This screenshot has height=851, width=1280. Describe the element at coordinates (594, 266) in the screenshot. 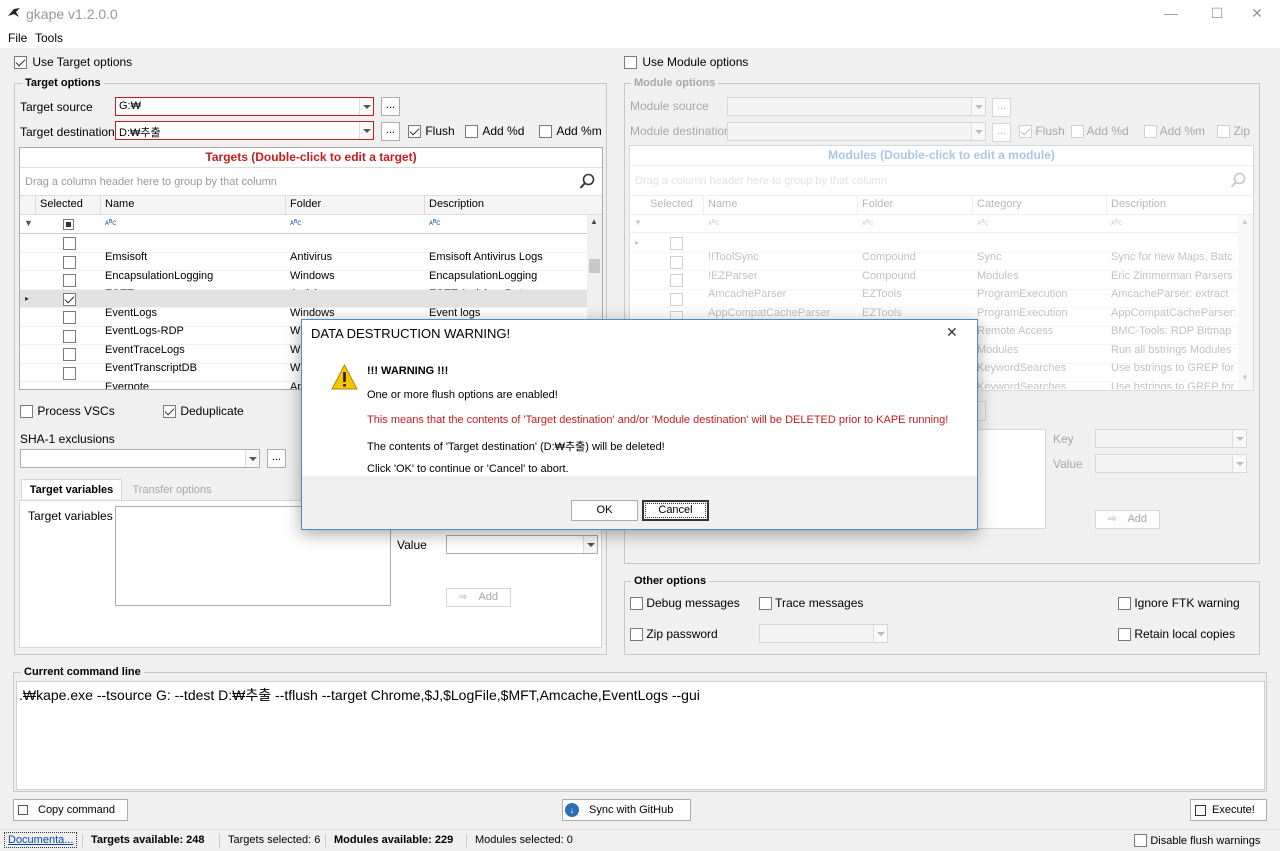

I see `scroll-thumb` at that location.